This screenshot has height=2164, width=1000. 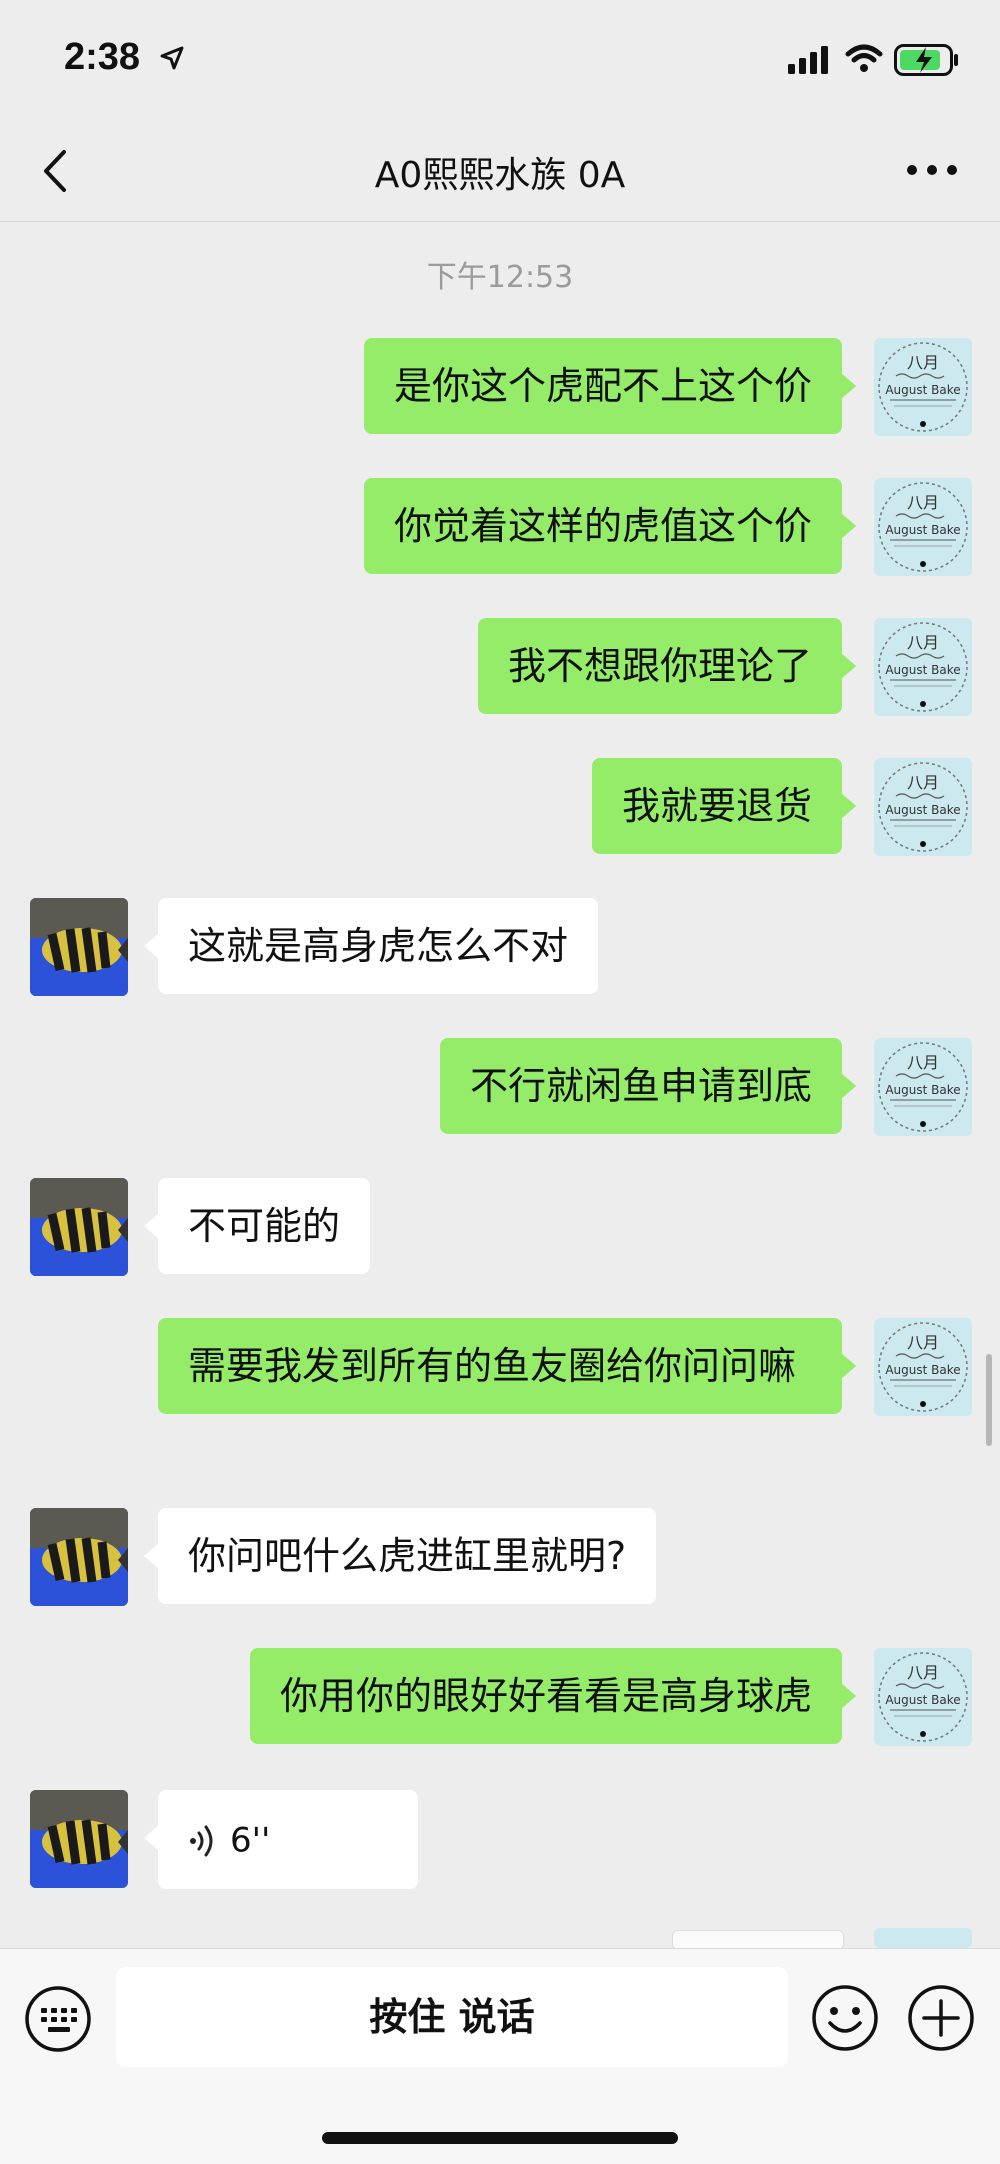 What do you see at coordinates (648, 1086) in the screenshot?
I see `message-bubble-sent: 不行就闲鱼申请到底` at bounding box center [648, 1086].